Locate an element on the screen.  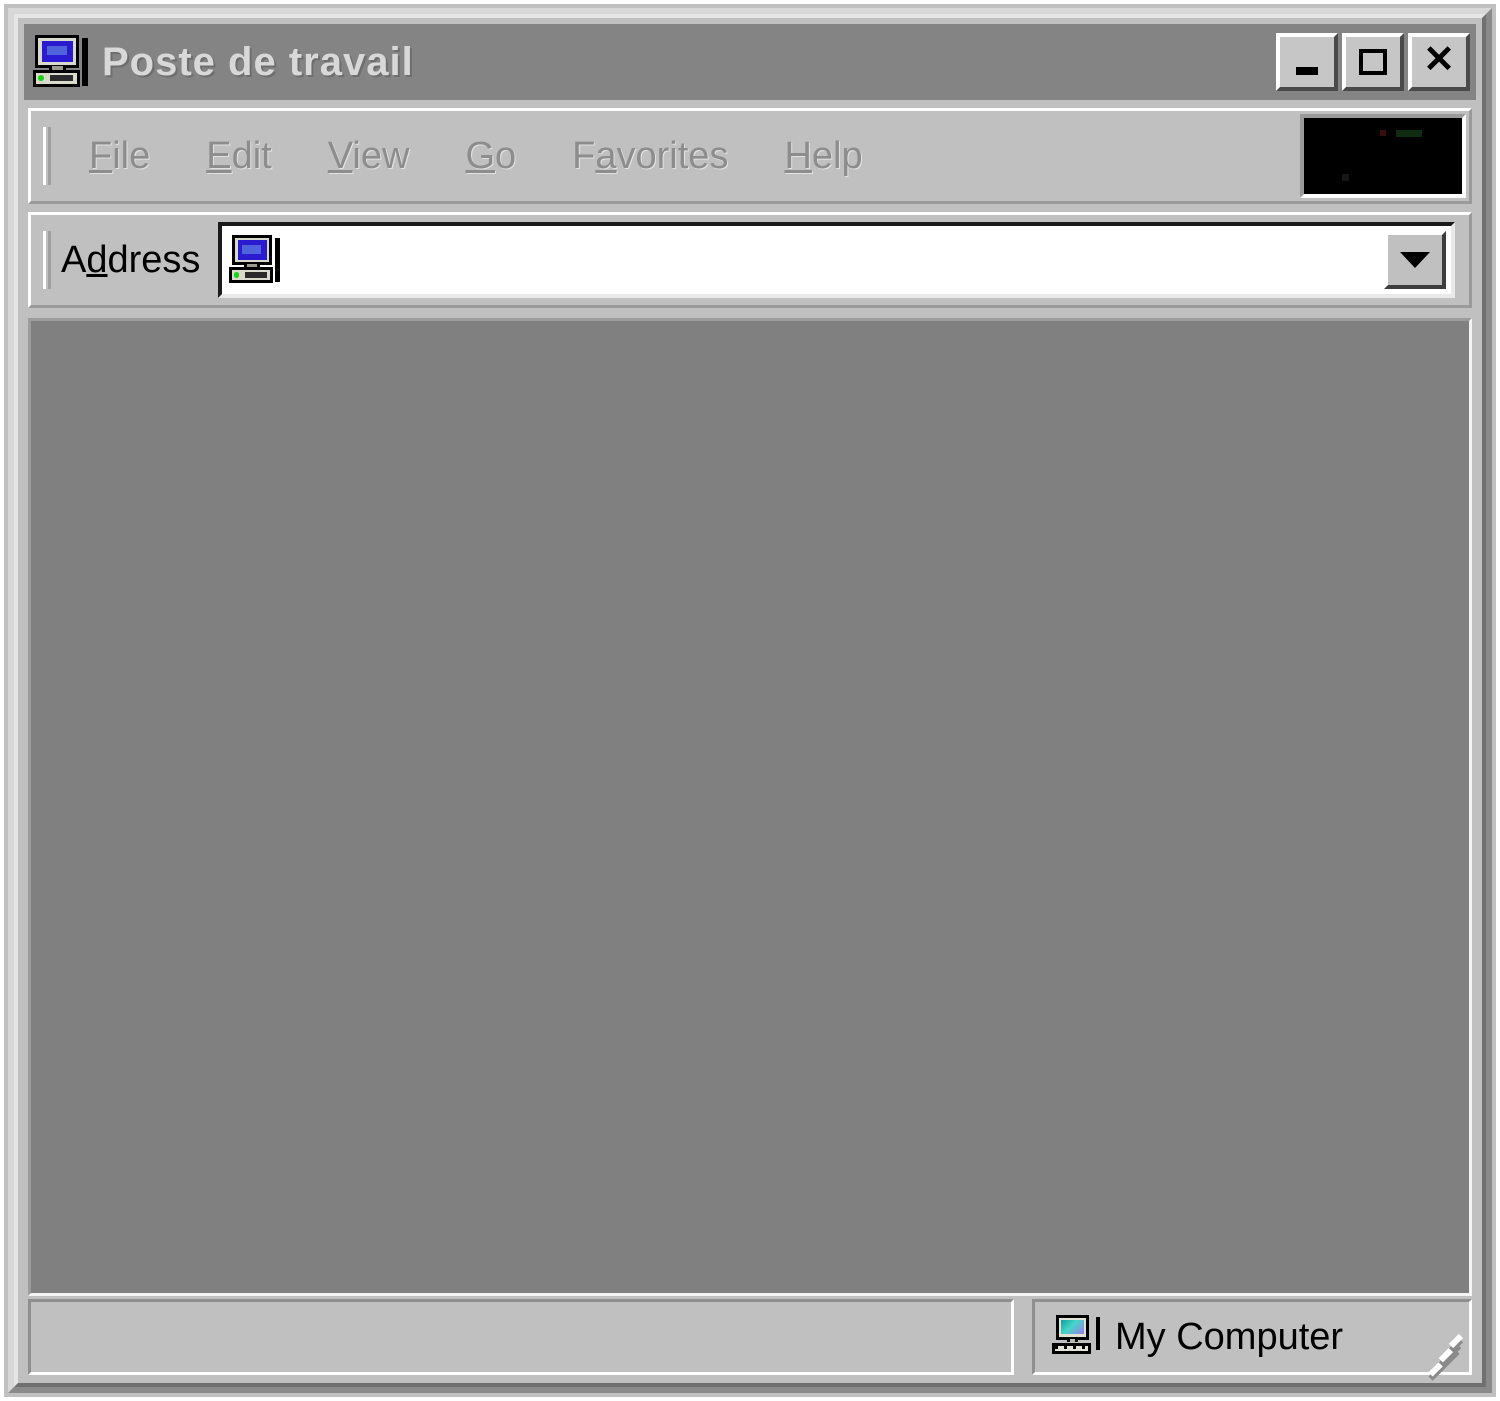
chevron-down-icon is located at coordinates (1415, 260).